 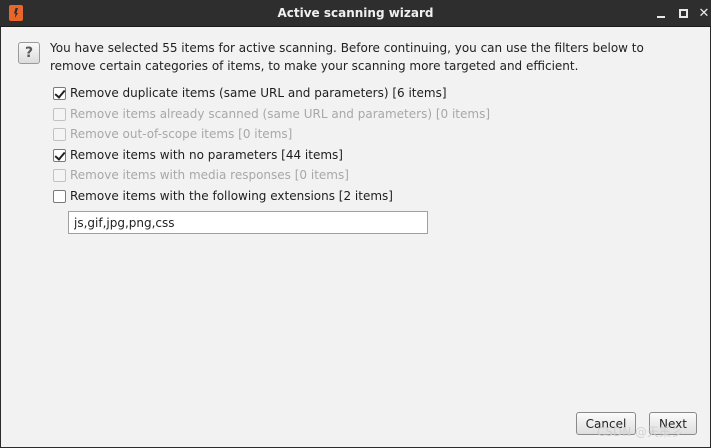 I want to click on watermark-text: CSDN @天策彡, so click(x=640, y=432).